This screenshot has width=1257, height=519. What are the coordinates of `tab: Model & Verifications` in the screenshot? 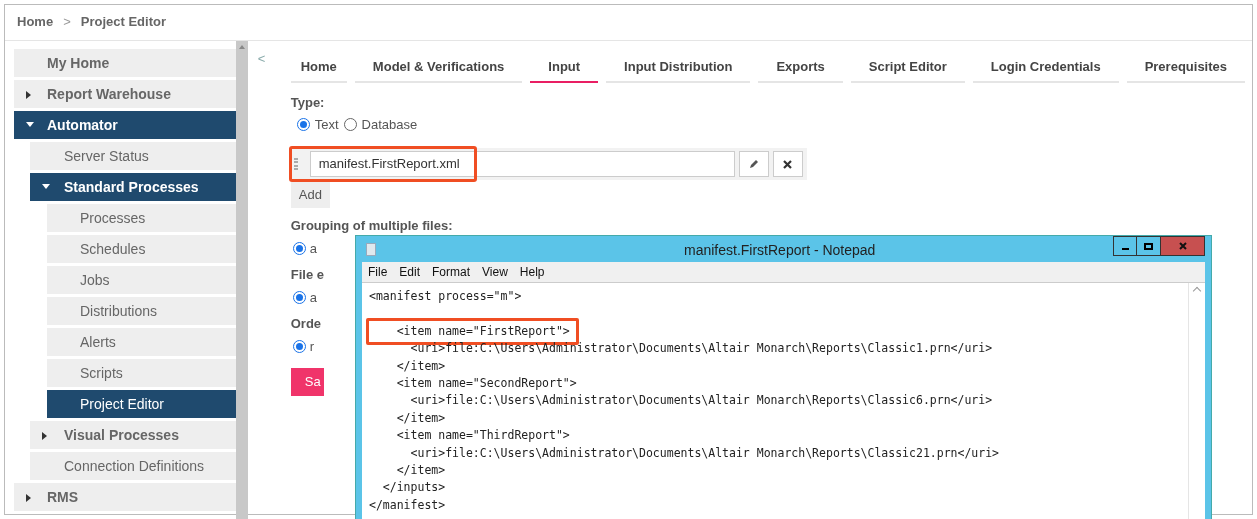 It's located at (438, 68).